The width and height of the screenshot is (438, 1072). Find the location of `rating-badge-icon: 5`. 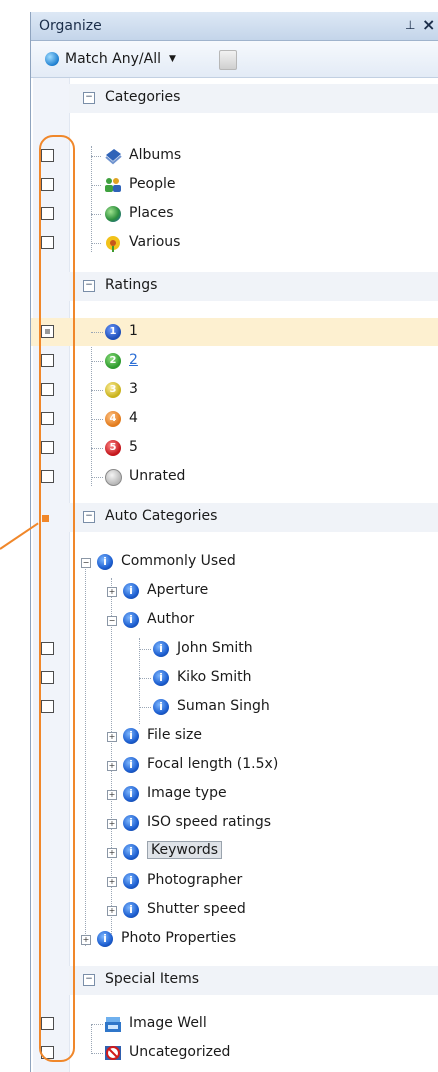

rating-badge-icon: 5 is located at coordinates (113, 448).